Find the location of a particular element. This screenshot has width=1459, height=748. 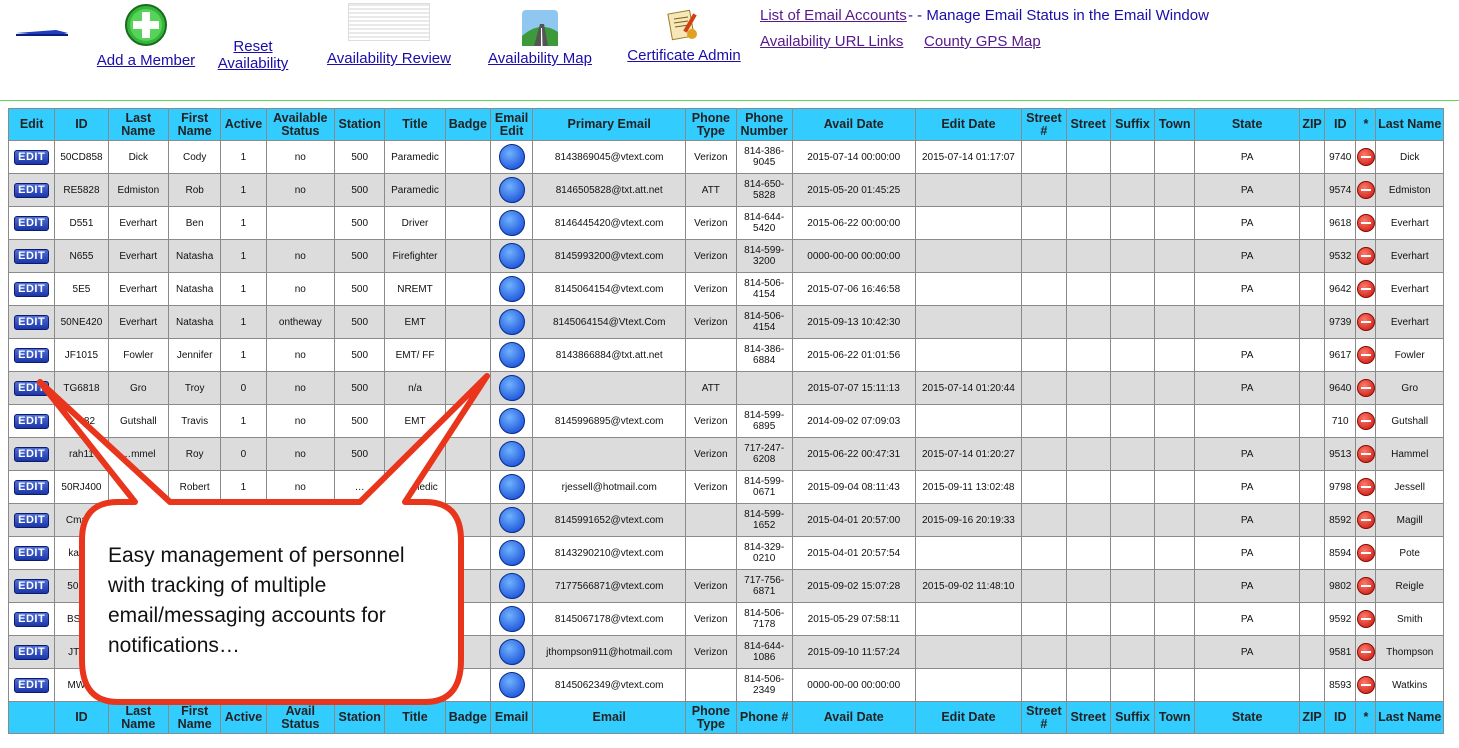

reset-availability-item: Reset Availability is located at coordinates (253, 55).